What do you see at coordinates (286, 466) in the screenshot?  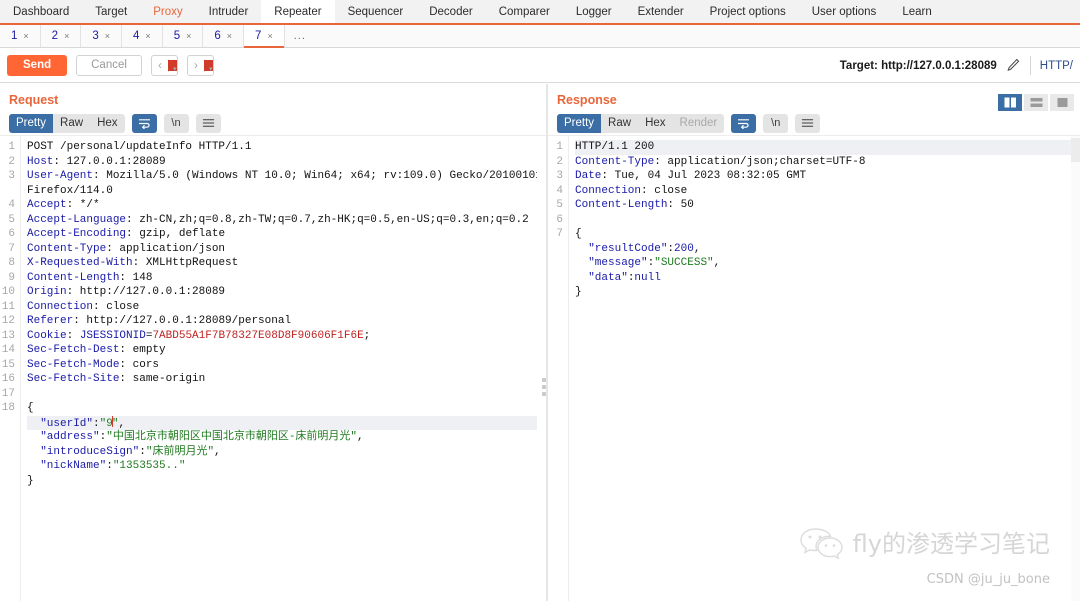 I see `code-line: "nickName":"1353535.."` at bounding box center [286, 466].